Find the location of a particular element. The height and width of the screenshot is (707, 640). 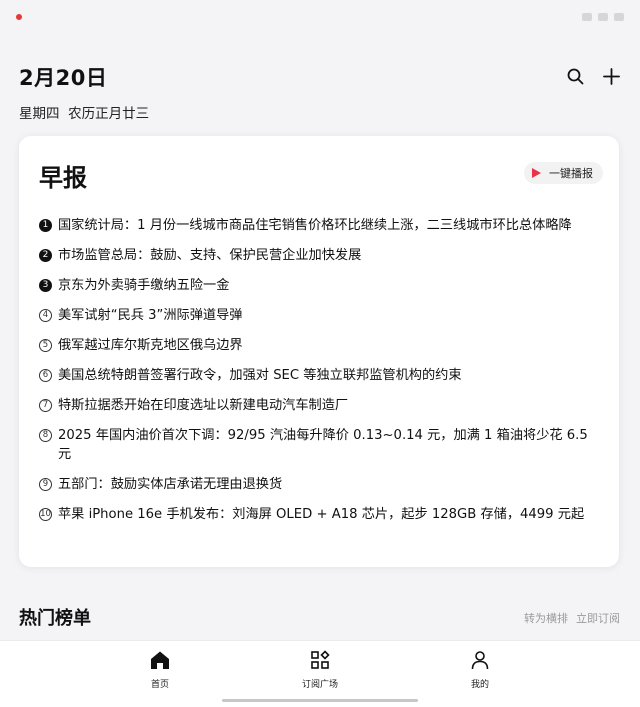

status-right is located at coordinates (603, 17).